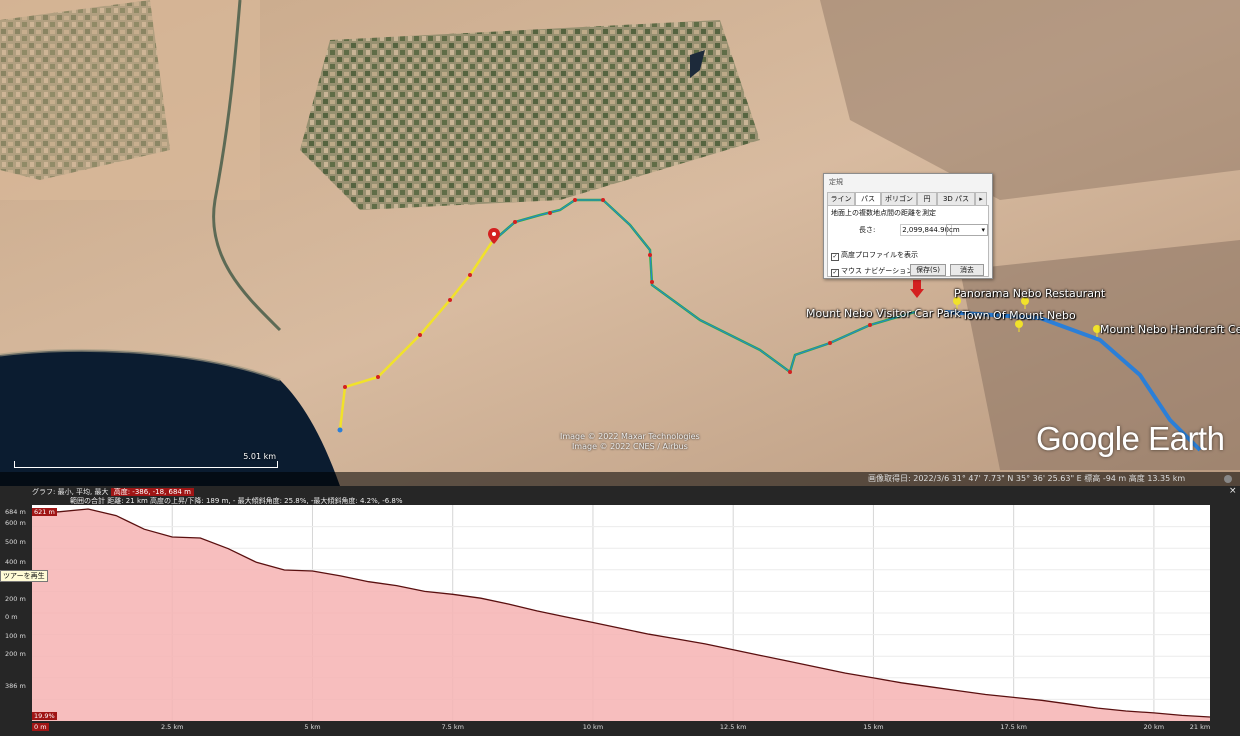 The height and width of the screenshot is (736, 1240). What do you see at coordinates (15, 512) in the screenshot?
I see `y-tick-label: 684 m` at bounding box center [15, 512].